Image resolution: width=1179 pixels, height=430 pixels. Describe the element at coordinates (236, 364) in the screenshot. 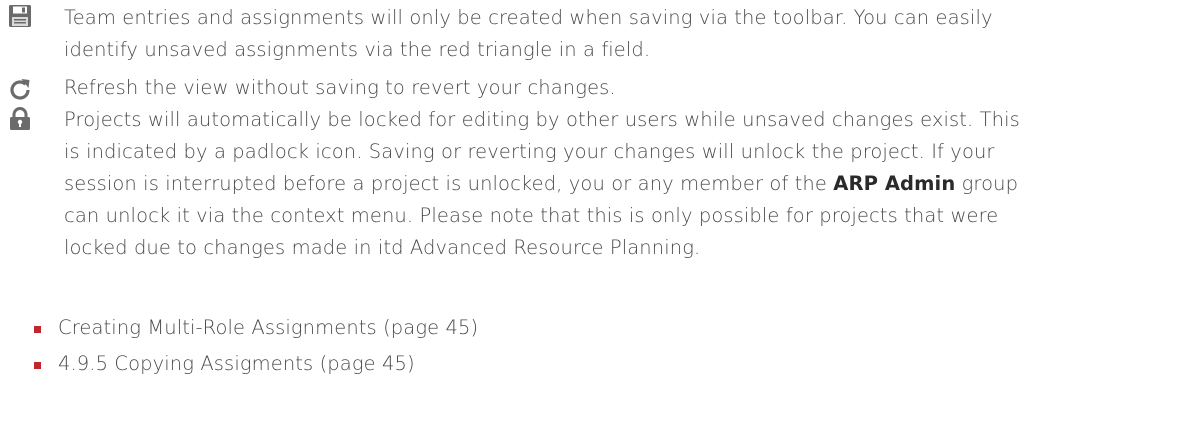

I see `link-copying-assignments: 4.9.5 Copying Assigments (page 45)` at that location.